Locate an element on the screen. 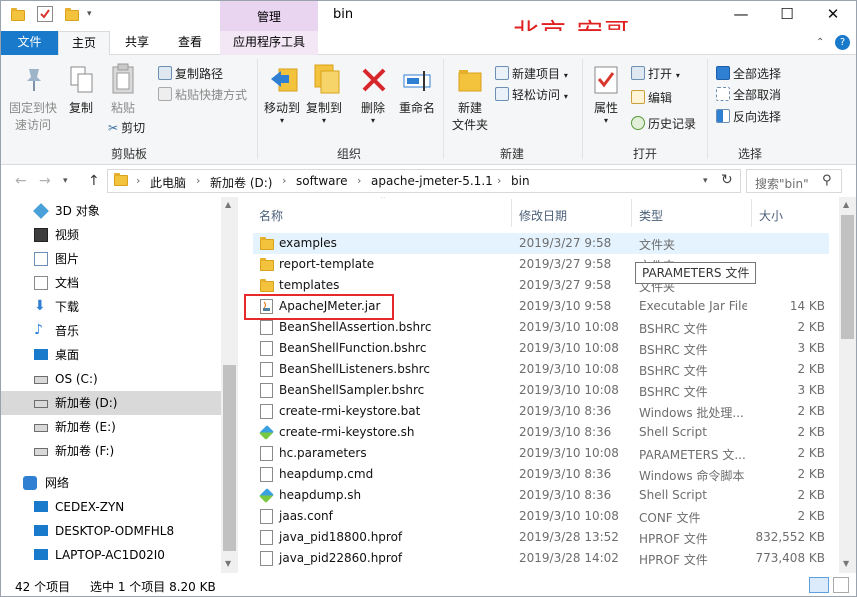 This screenshot has height=597, width=857. details-view-icon is located at coordinates (819, 585).